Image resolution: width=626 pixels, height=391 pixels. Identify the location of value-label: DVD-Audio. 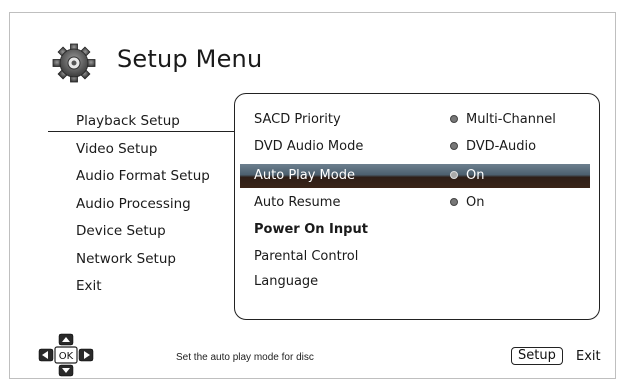
(501, 146).